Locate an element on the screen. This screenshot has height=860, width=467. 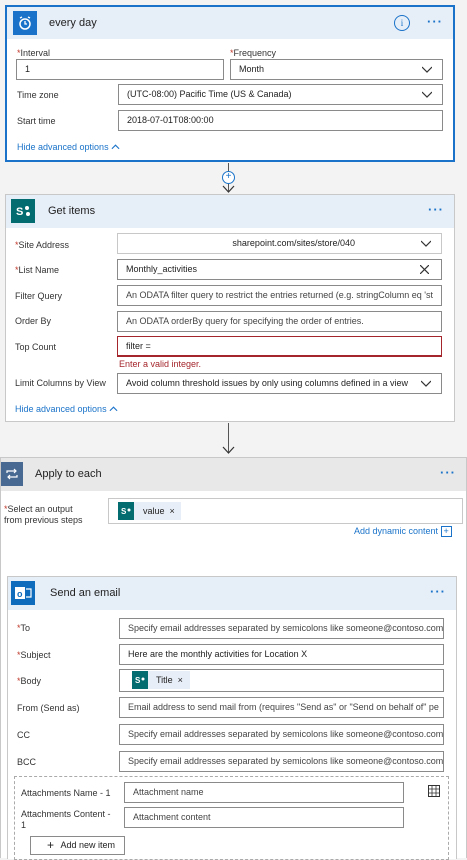
get-items-title: Get items is located at coordinates (72, 211).